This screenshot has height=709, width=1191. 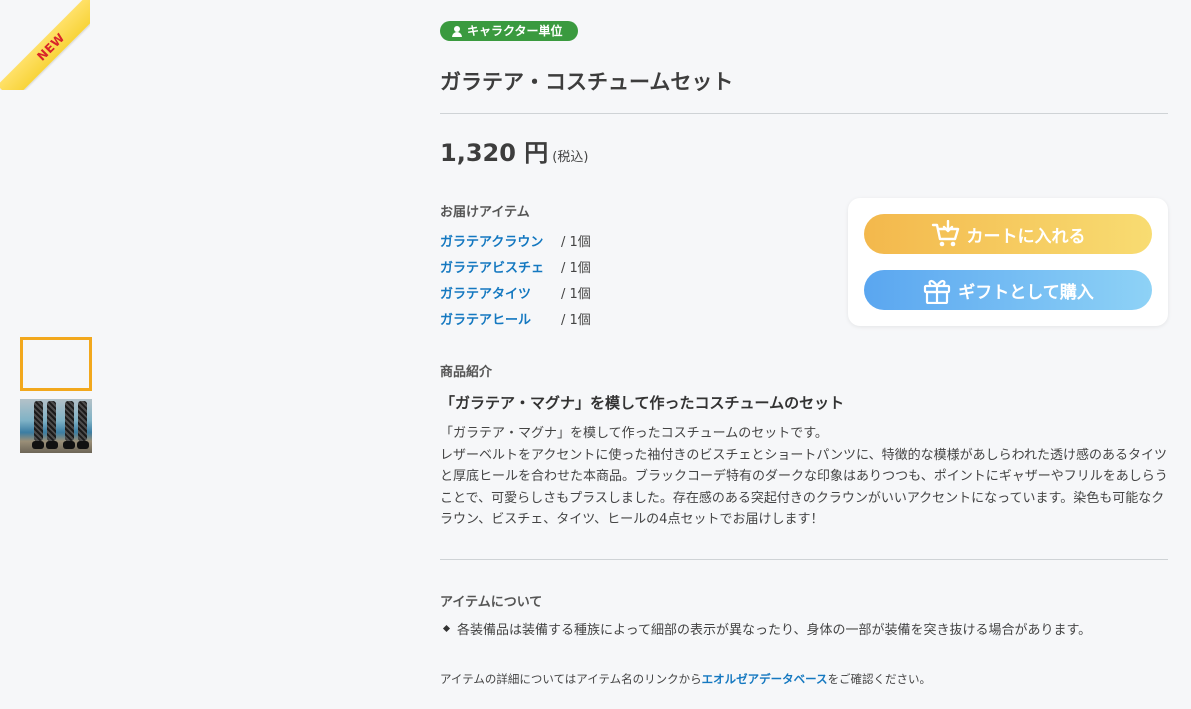 What do you see at coordinates (500, 240) in the screenshot?
I see `item-link-crown: ガラテアクラウン` at bounding box center [500, 240].